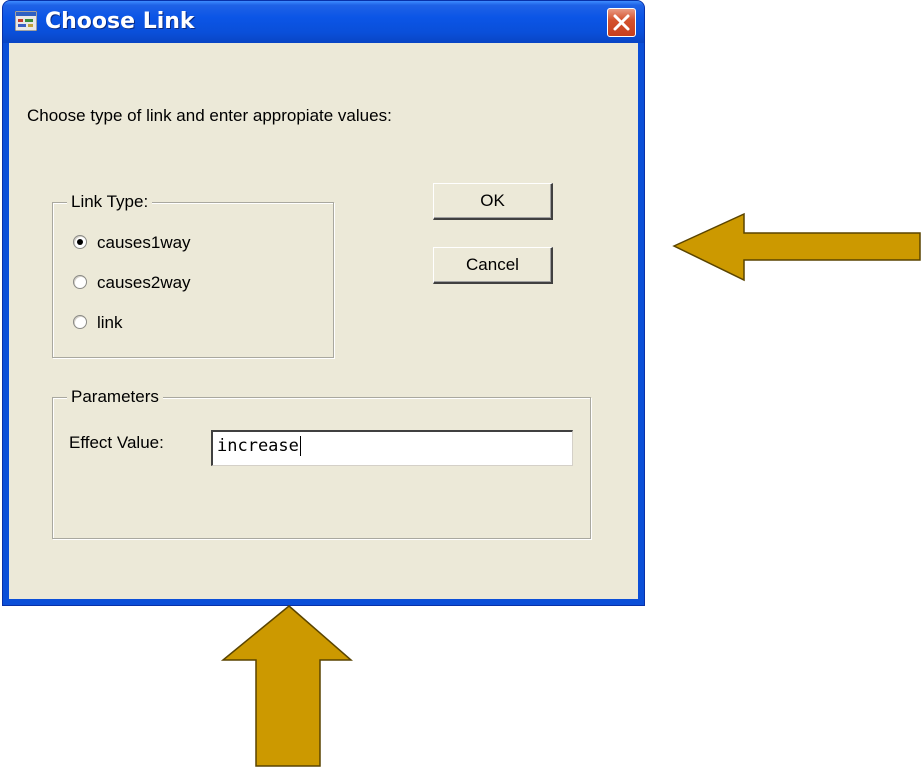  I want to click on cancel-button: Cancel, so click(493, 265).